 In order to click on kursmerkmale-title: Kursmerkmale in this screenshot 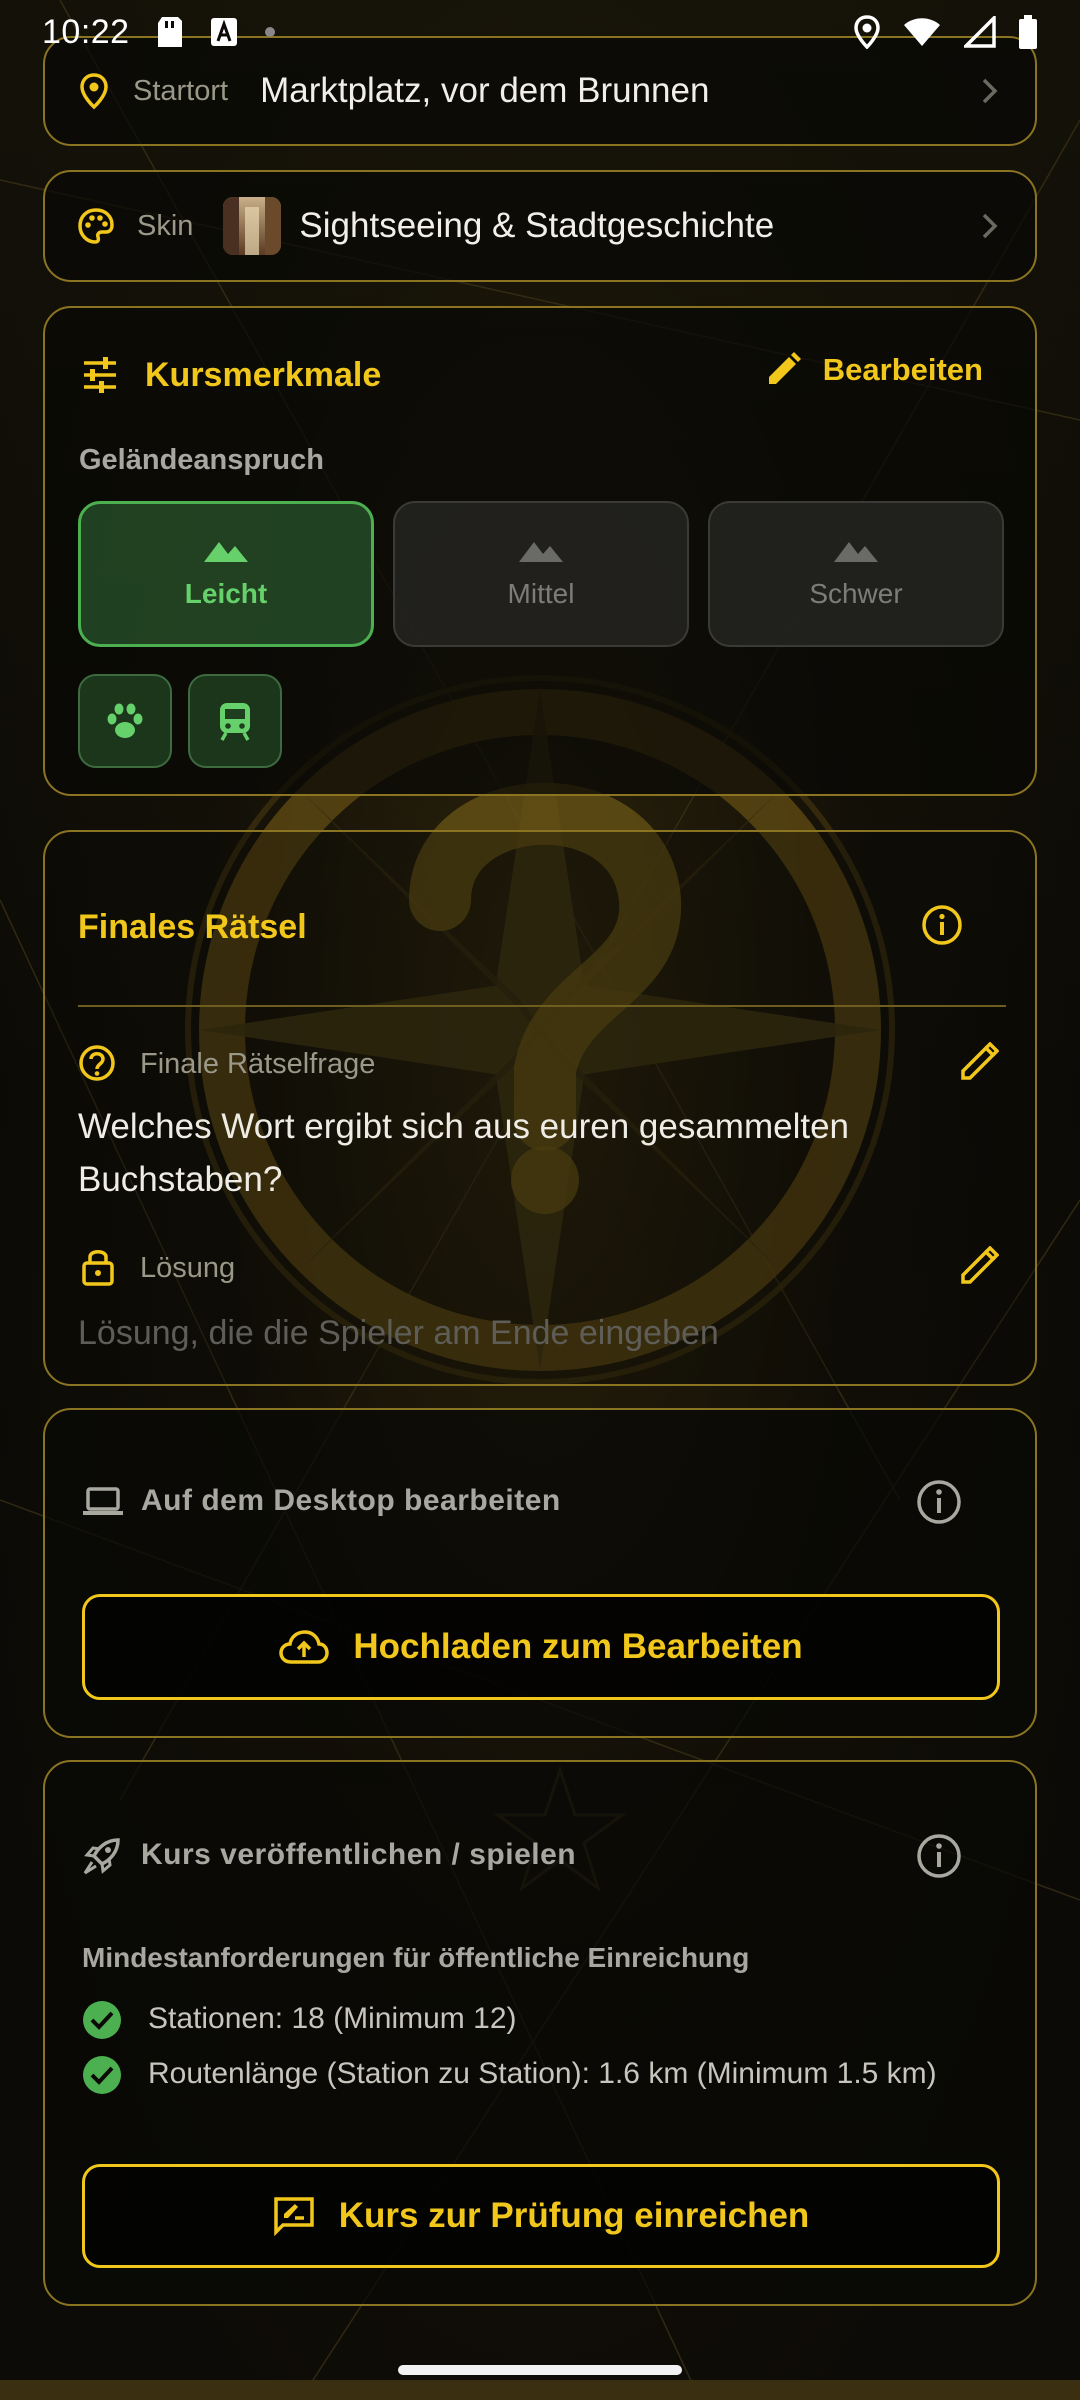, I will do `click(263, 375)`.